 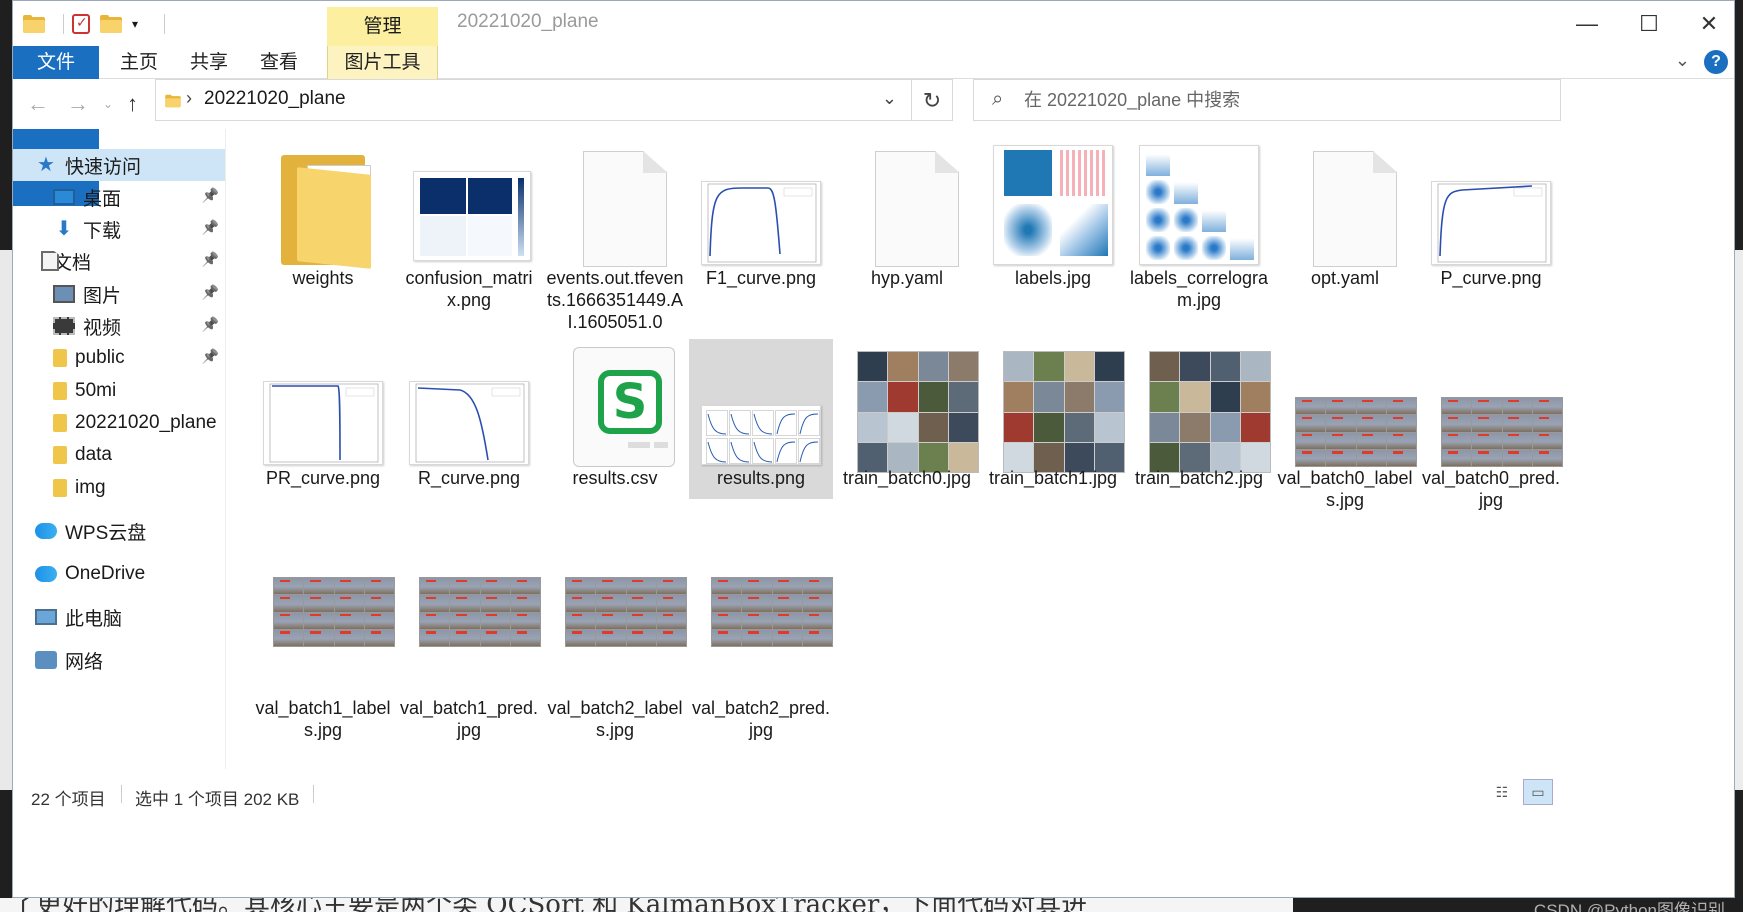 I want to click on sidebar-item: 视频 📌, so click(x=119, y=326).